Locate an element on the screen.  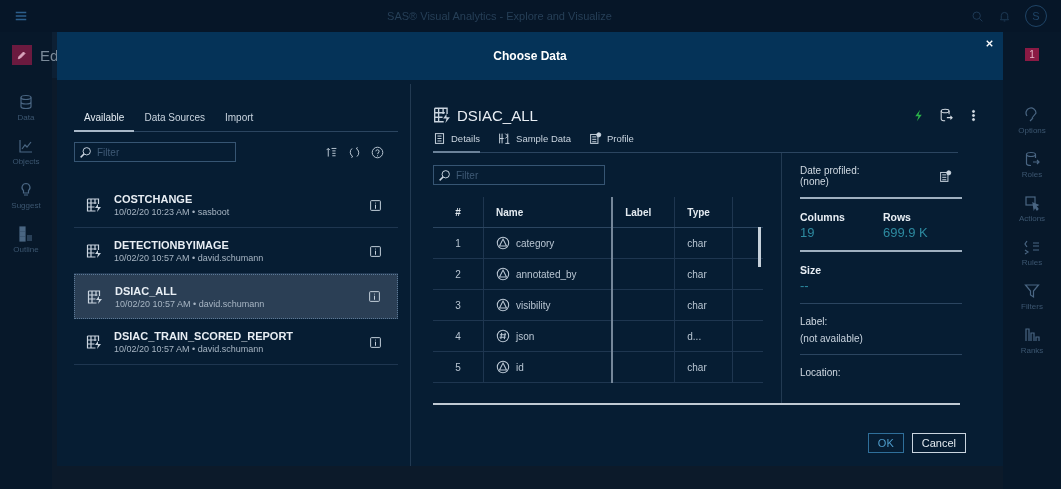
table-name: DSIAC_ALL is located at coordinates (146, 290).